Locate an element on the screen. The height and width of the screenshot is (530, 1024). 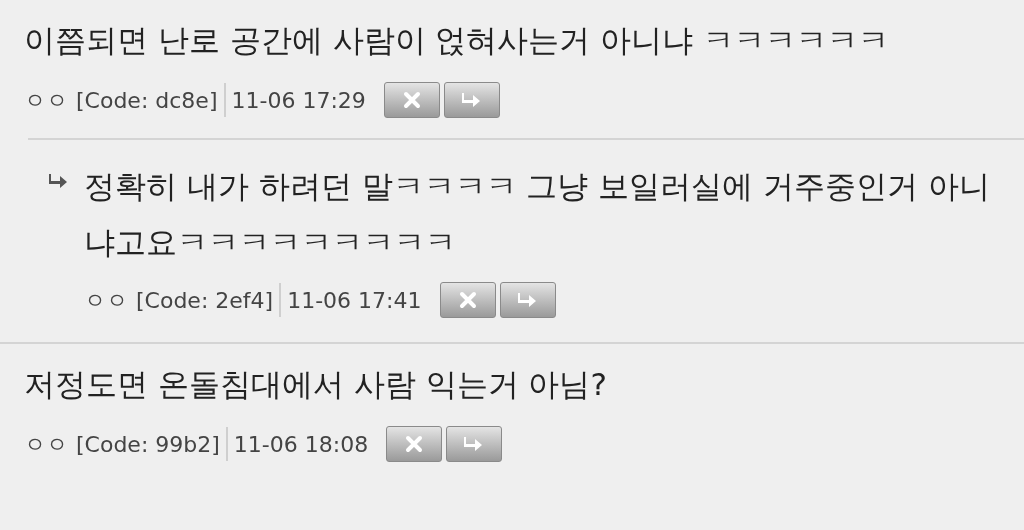
timestamp: 11-06 17:29 is located at coordinates (298, 100).